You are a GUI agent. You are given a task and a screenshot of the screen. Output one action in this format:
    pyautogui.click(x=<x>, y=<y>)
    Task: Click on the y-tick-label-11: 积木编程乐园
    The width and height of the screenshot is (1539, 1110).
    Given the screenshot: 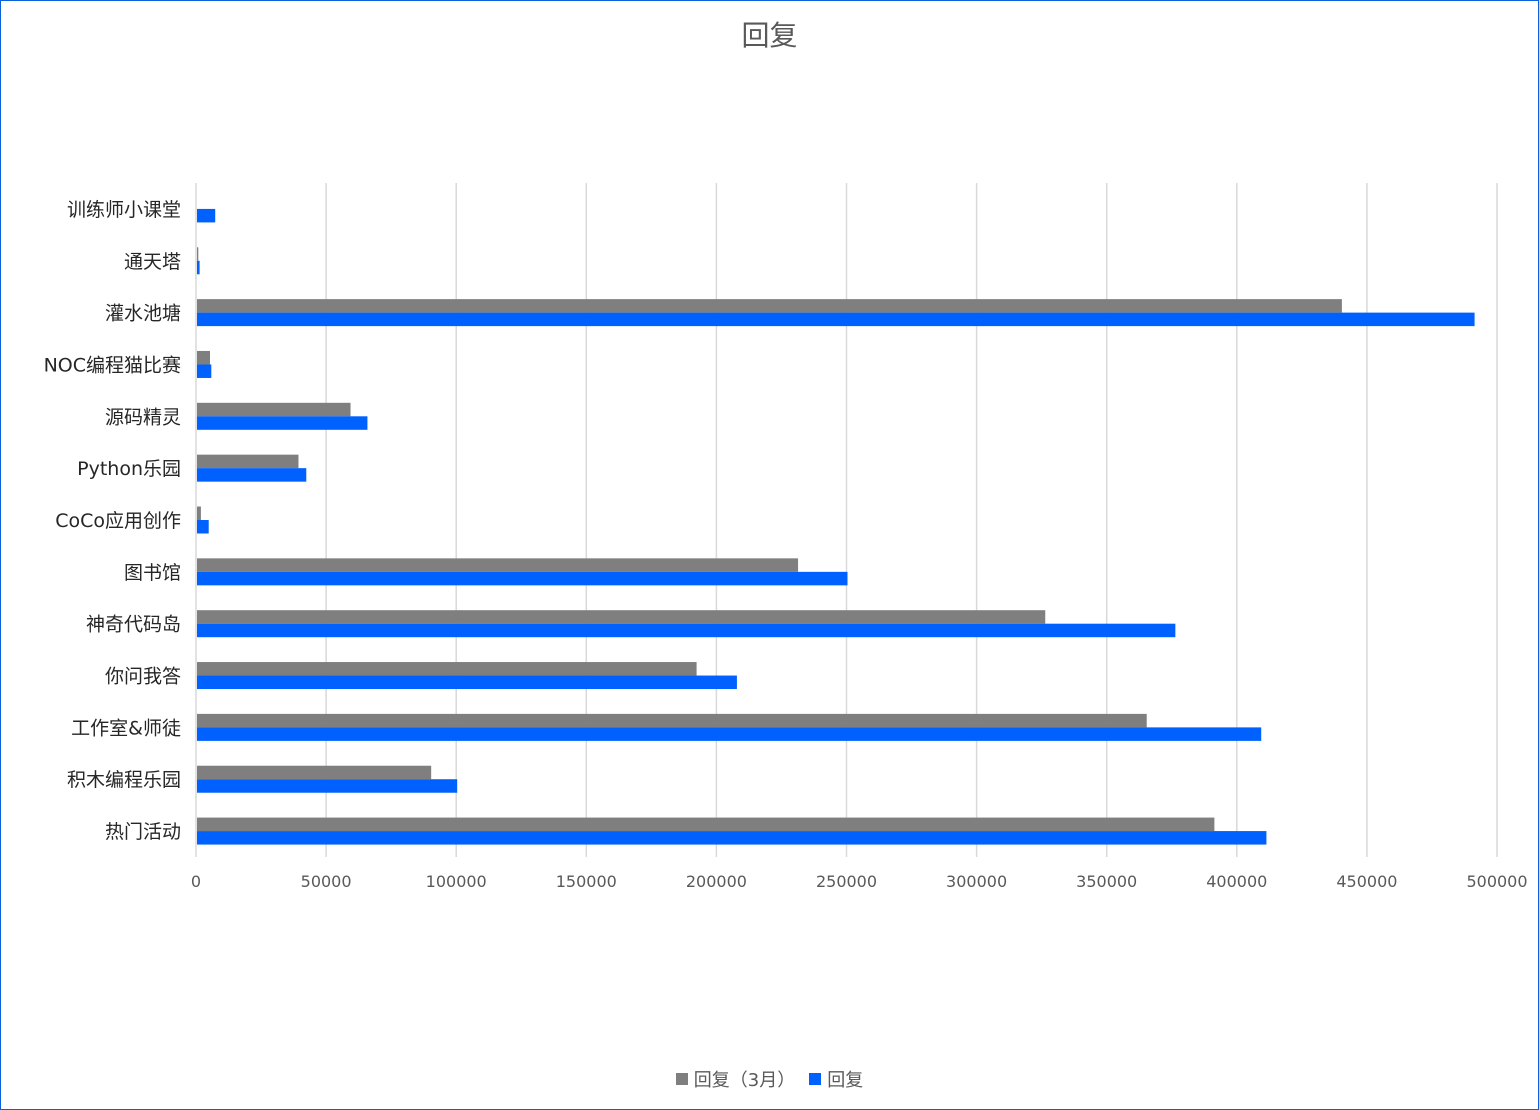 What is the action you would take?
    pyautogui.click(x=124, y=780)
    